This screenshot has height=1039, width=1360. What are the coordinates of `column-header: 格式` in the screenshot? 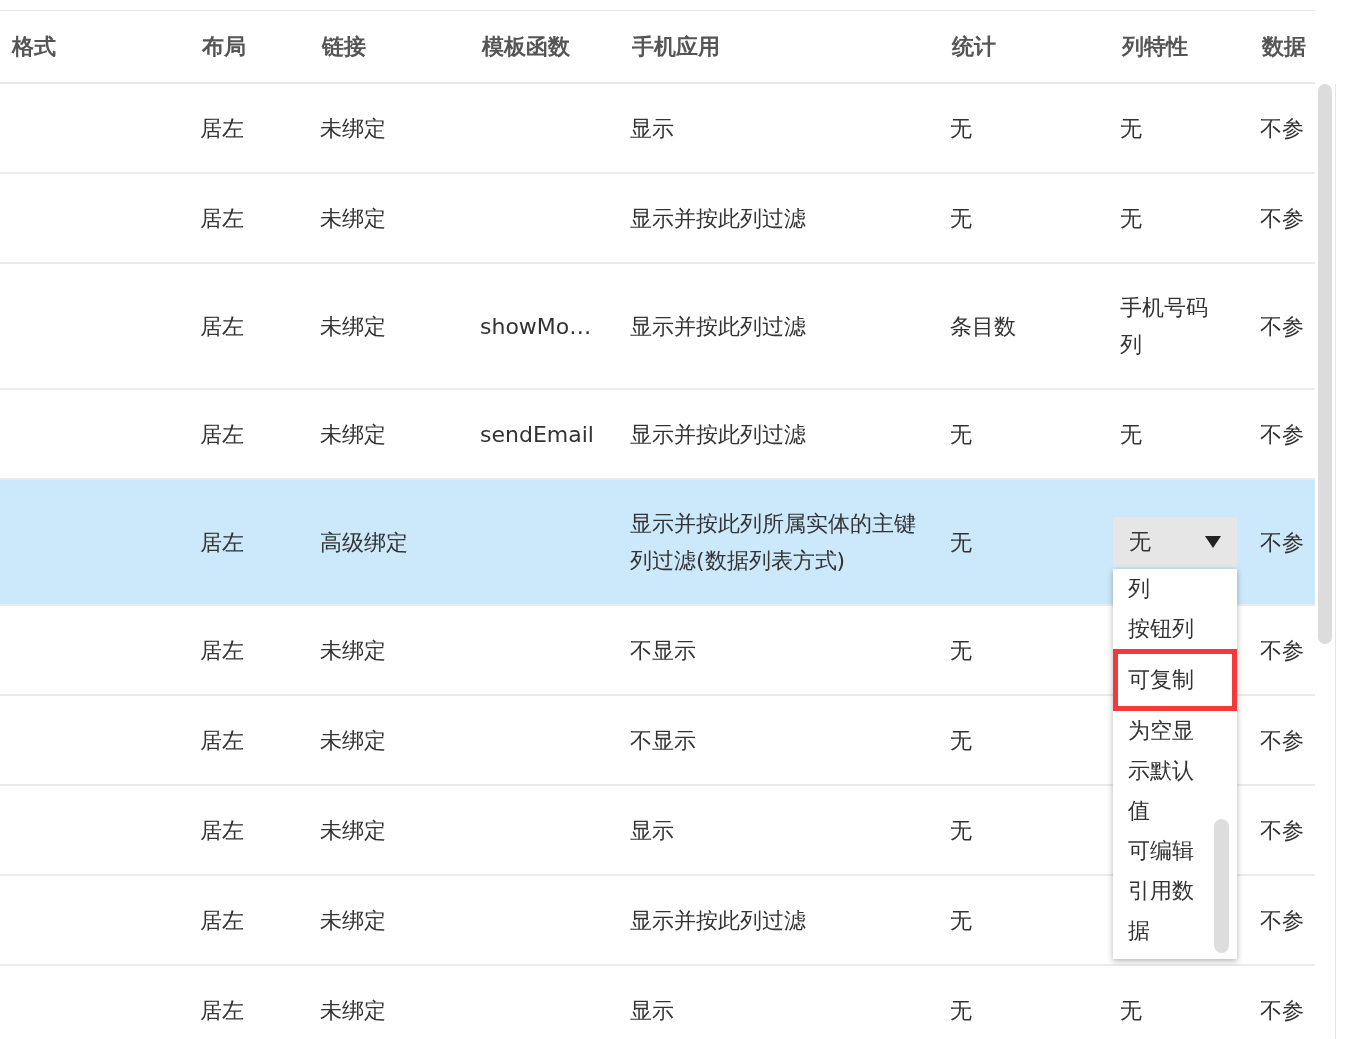 It's located at (33, 46).